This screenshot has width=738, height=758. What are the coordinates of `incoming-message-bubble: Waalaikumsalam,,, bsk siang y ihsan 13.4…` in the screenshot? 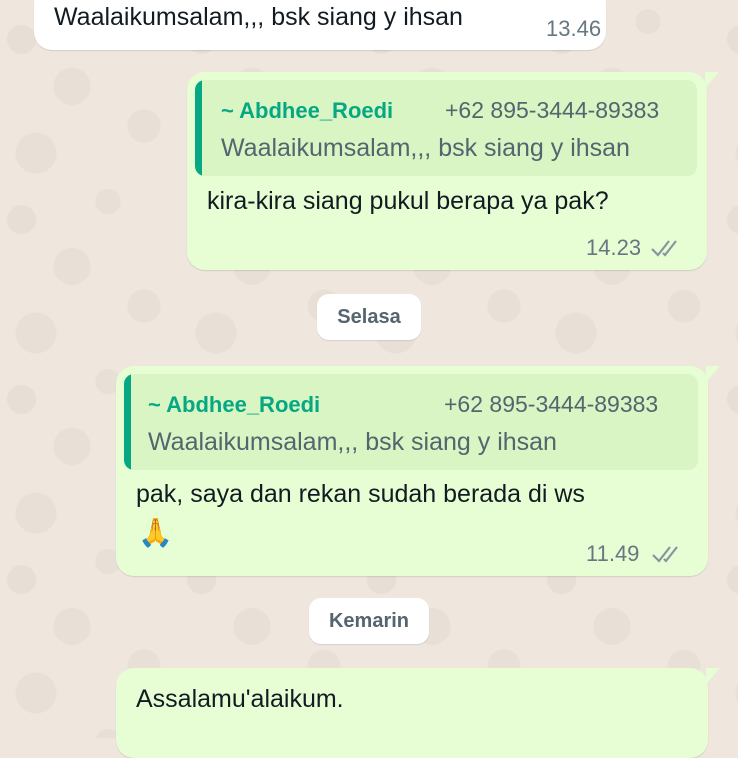 It's located at (320, 25).